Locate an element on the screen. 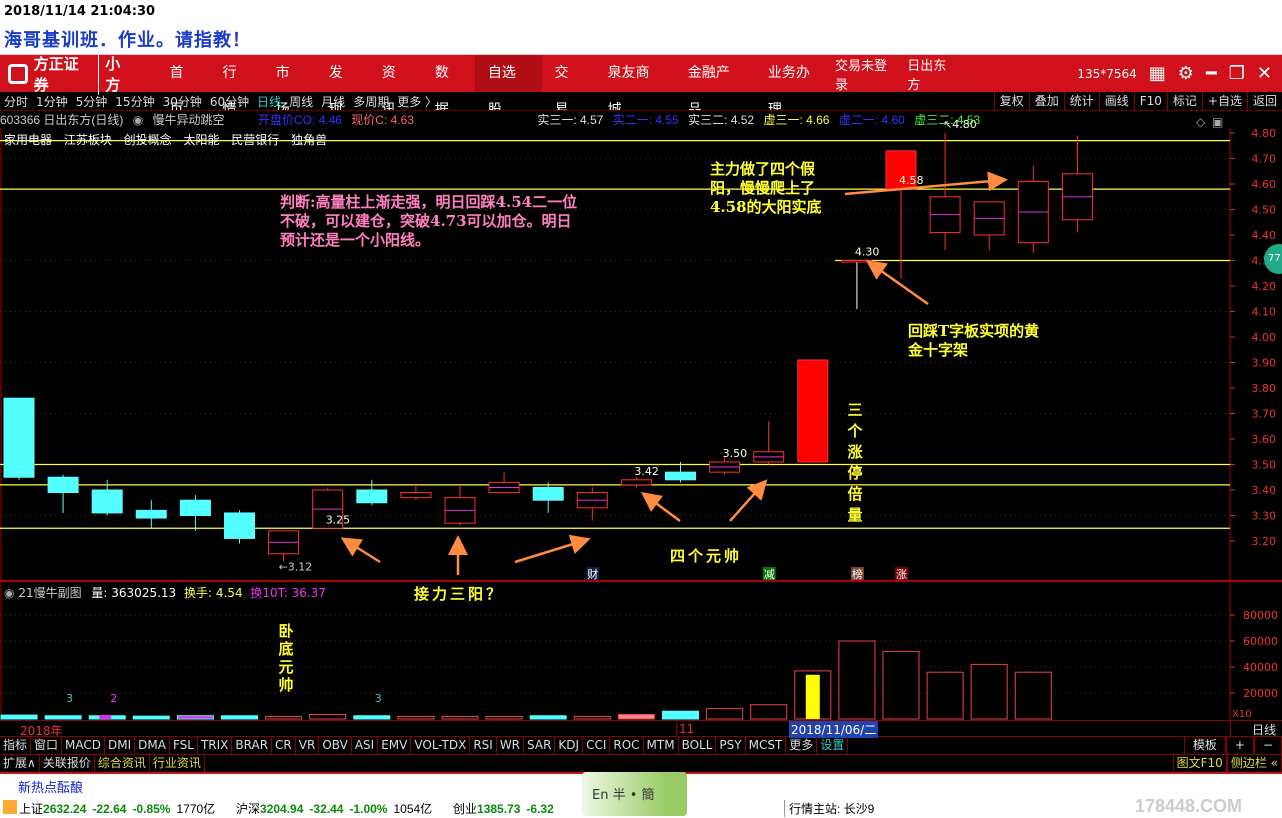 This screenshot has height=818, width=1282. close-icon: ✕ is located at coordinates (1264, 73).